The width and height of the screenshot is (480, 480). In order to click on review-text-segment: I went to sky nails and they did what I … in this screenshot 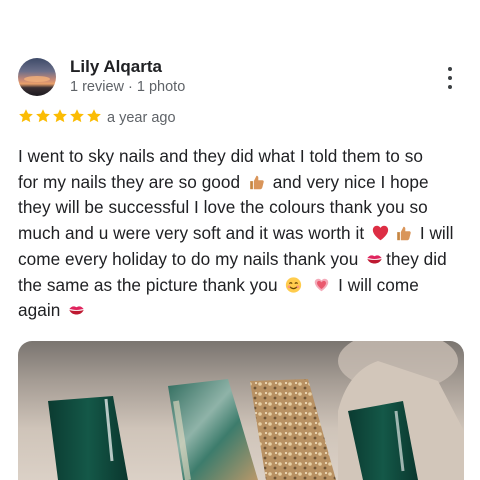, I will do `click(220, 156)`.